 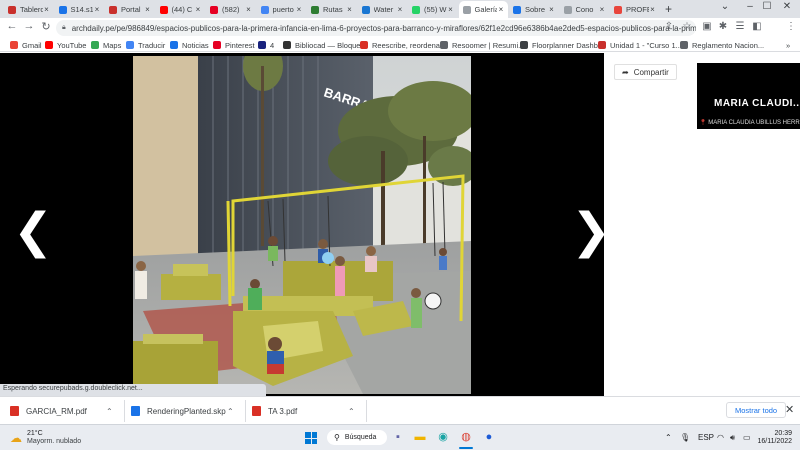 I want to click on show-all-downloads-button: Mostrar todo, so click(x=756, y=410).